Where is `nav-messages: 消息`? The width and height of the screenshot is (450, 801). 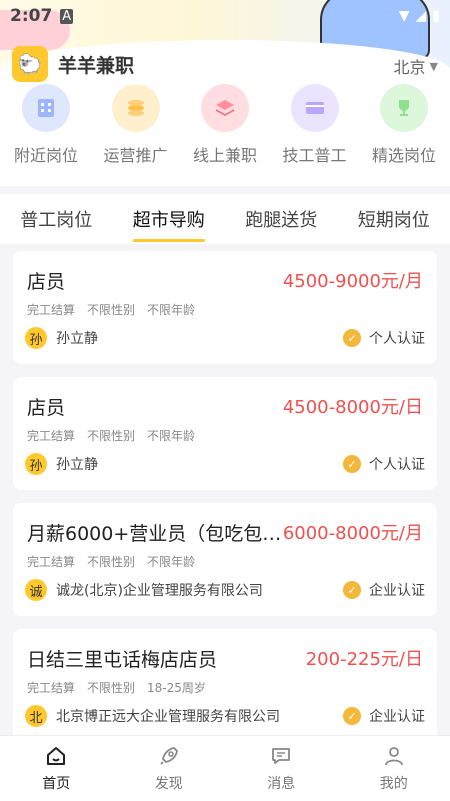
nav-messages: 消息 is located at coordinates (281, 768).